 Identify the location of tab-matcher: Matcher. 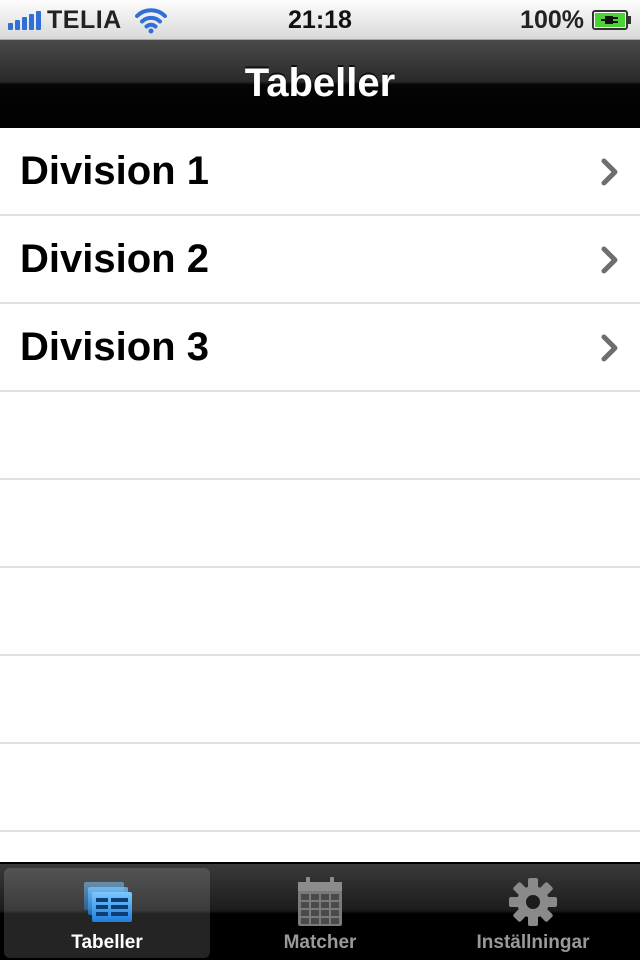
(320, 913).